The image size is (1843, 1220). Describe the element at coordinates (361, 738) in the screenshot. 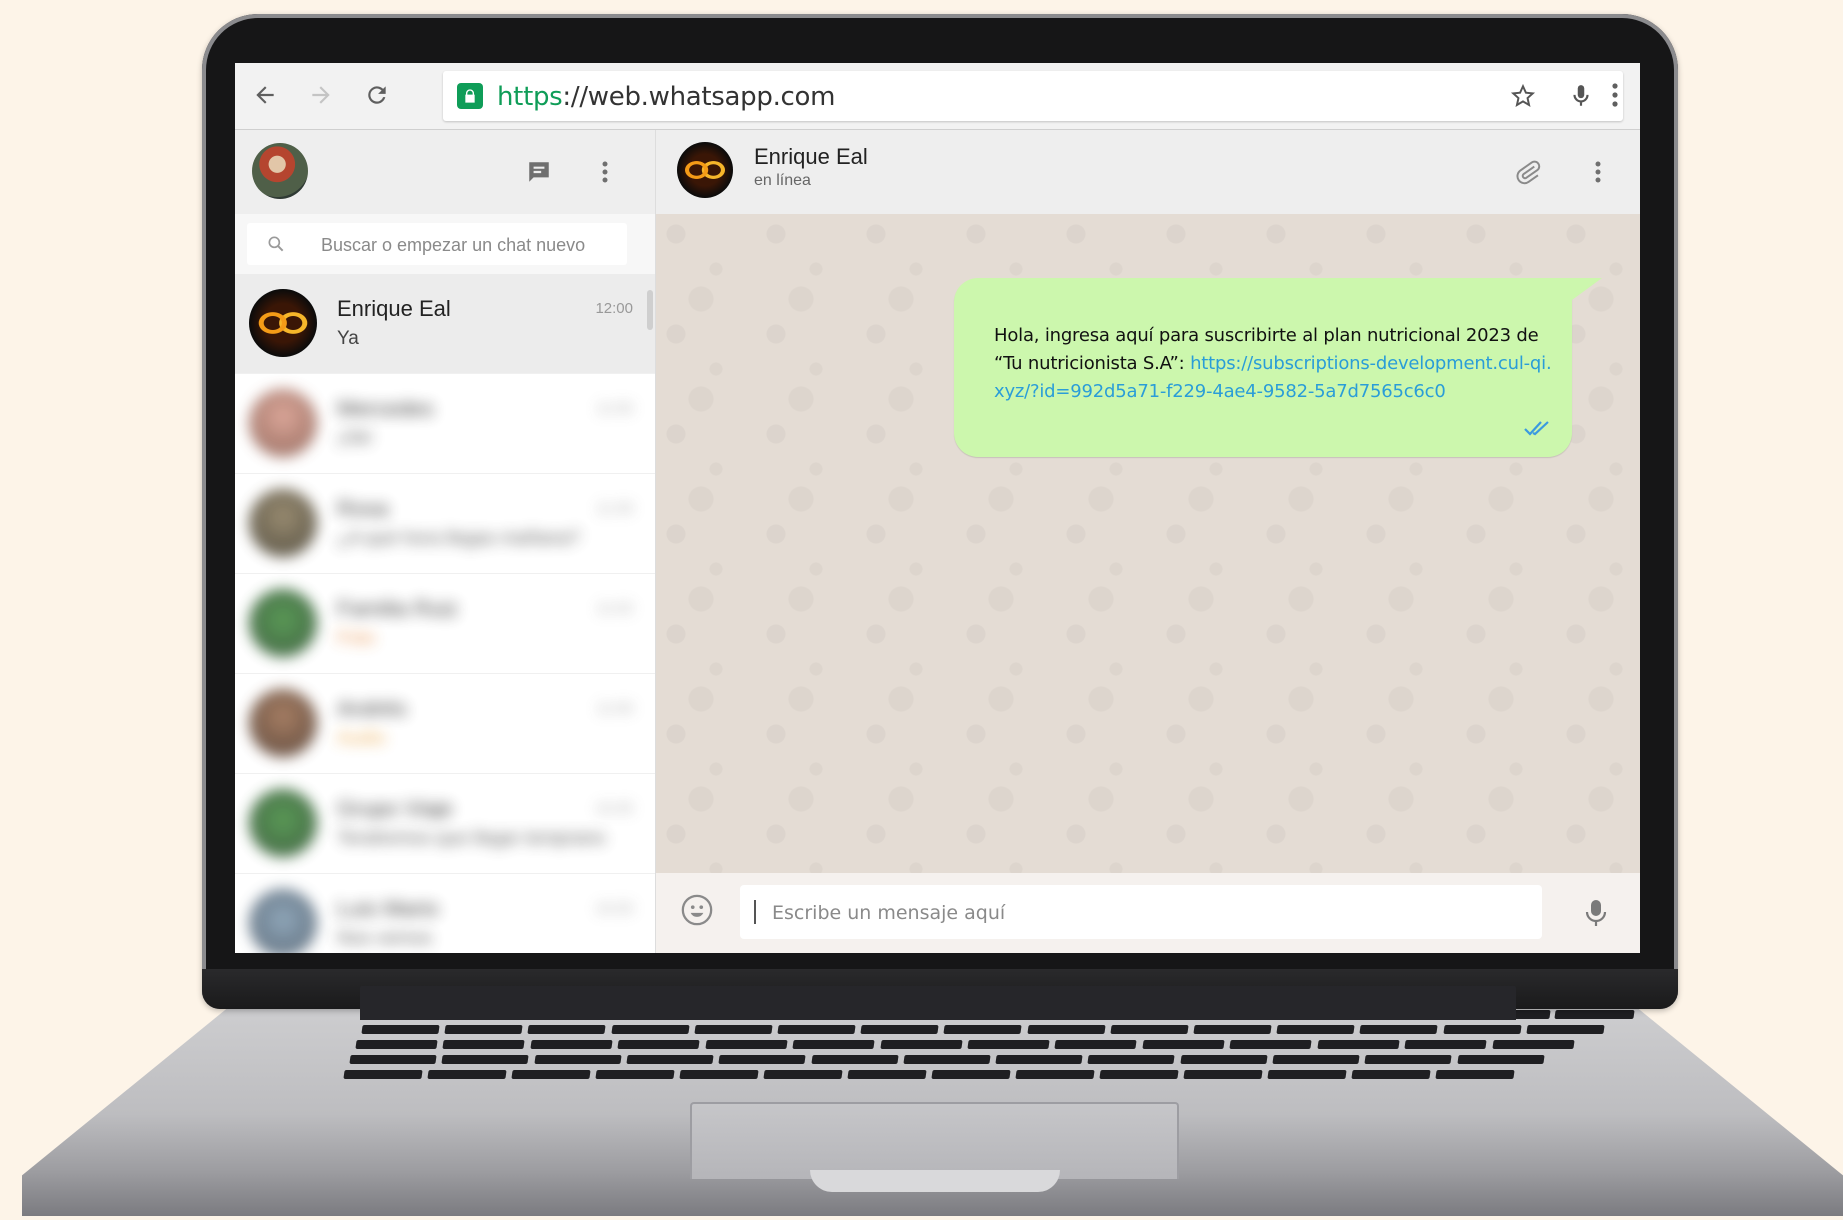

I see `chat-preview: Audio` at that location.